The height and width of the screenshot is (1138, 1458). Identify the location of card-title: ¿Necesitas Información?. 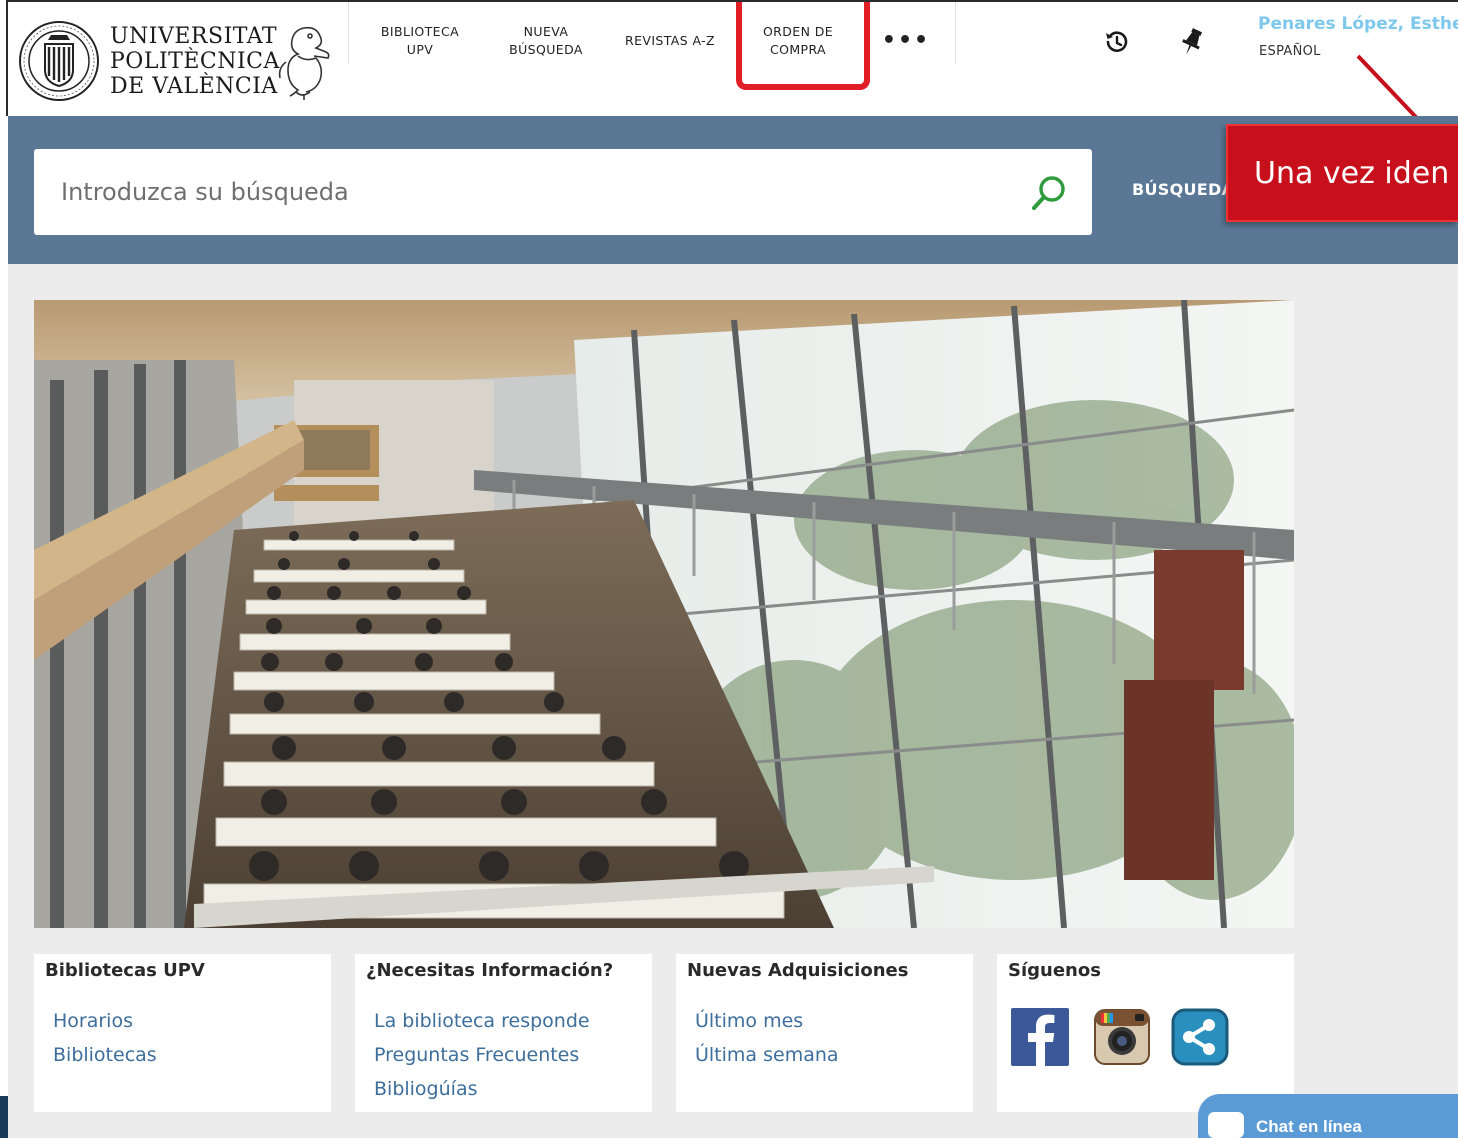
(490, 970).